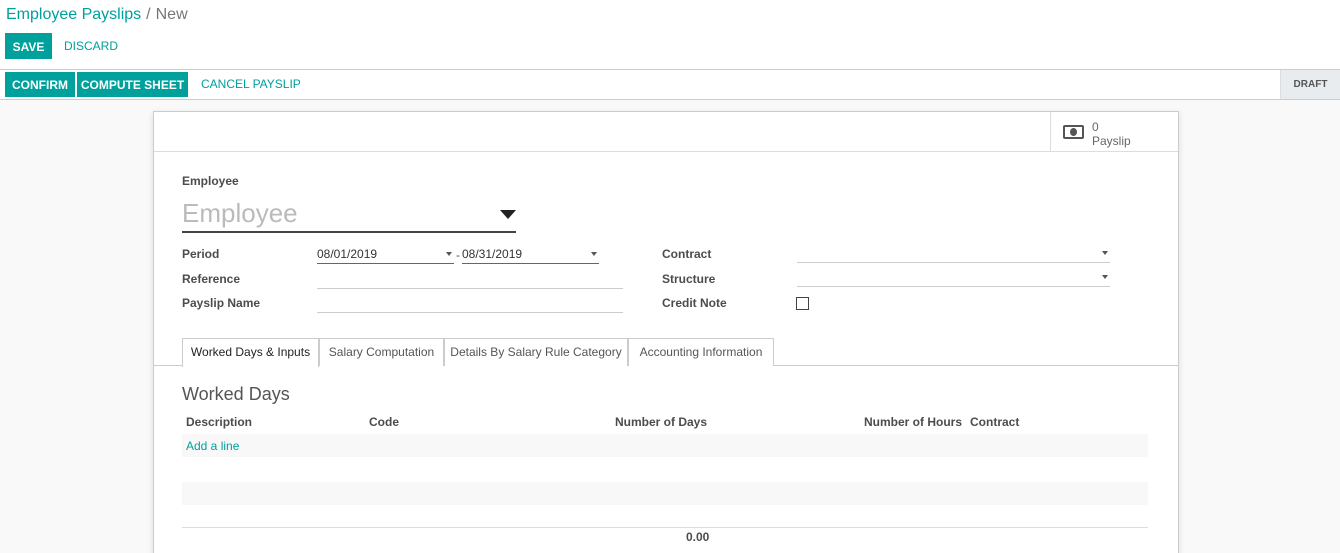 This screenshot has height=553, width=1340. I want to click on total-divider, so click(665, 527).